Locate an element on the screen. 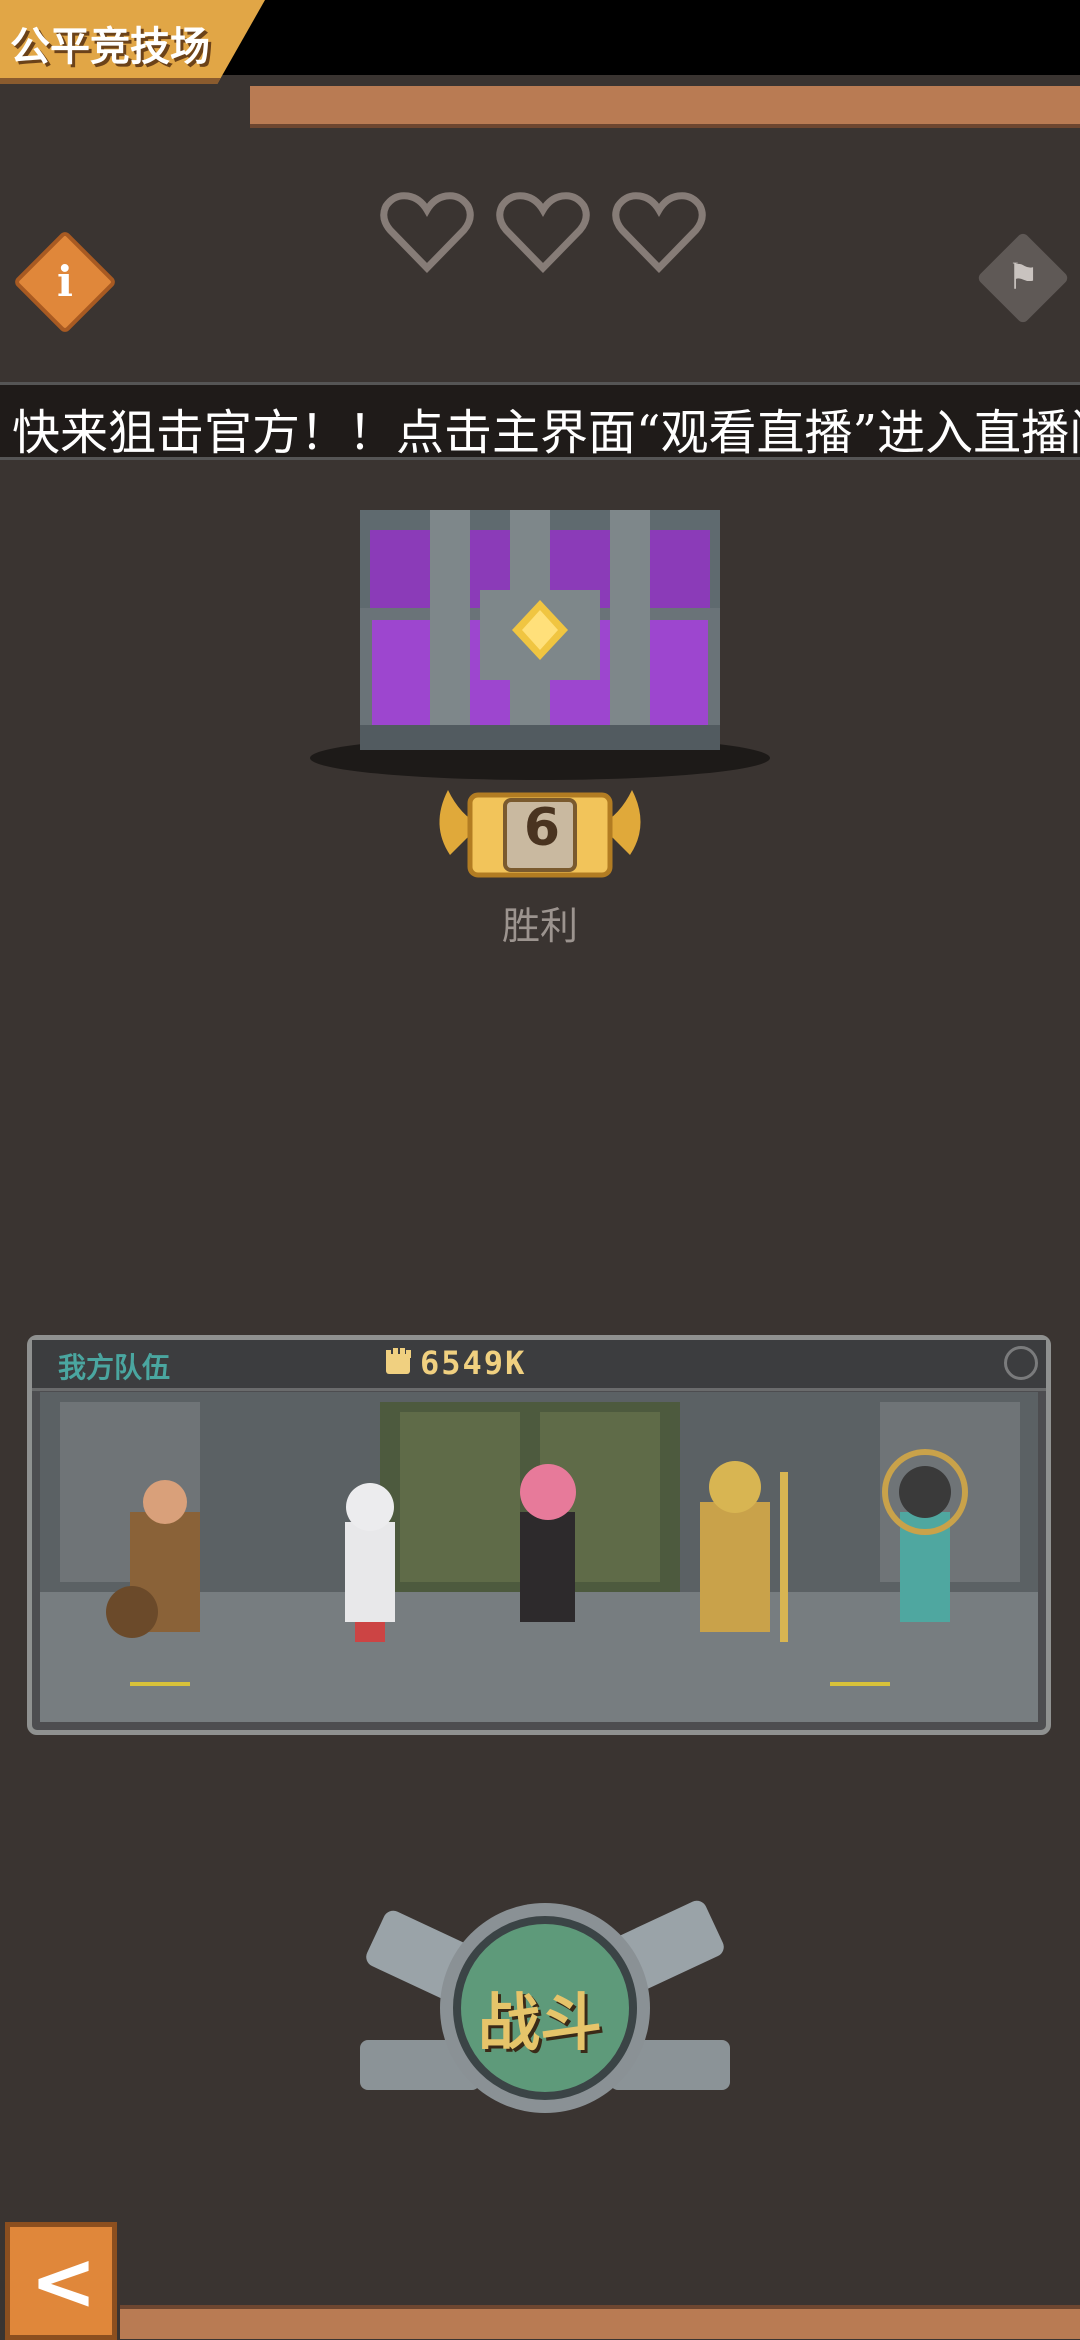 The height and width of the screenshot is (2340, 1080). back-button: < is located at coordinates (61, 2281).